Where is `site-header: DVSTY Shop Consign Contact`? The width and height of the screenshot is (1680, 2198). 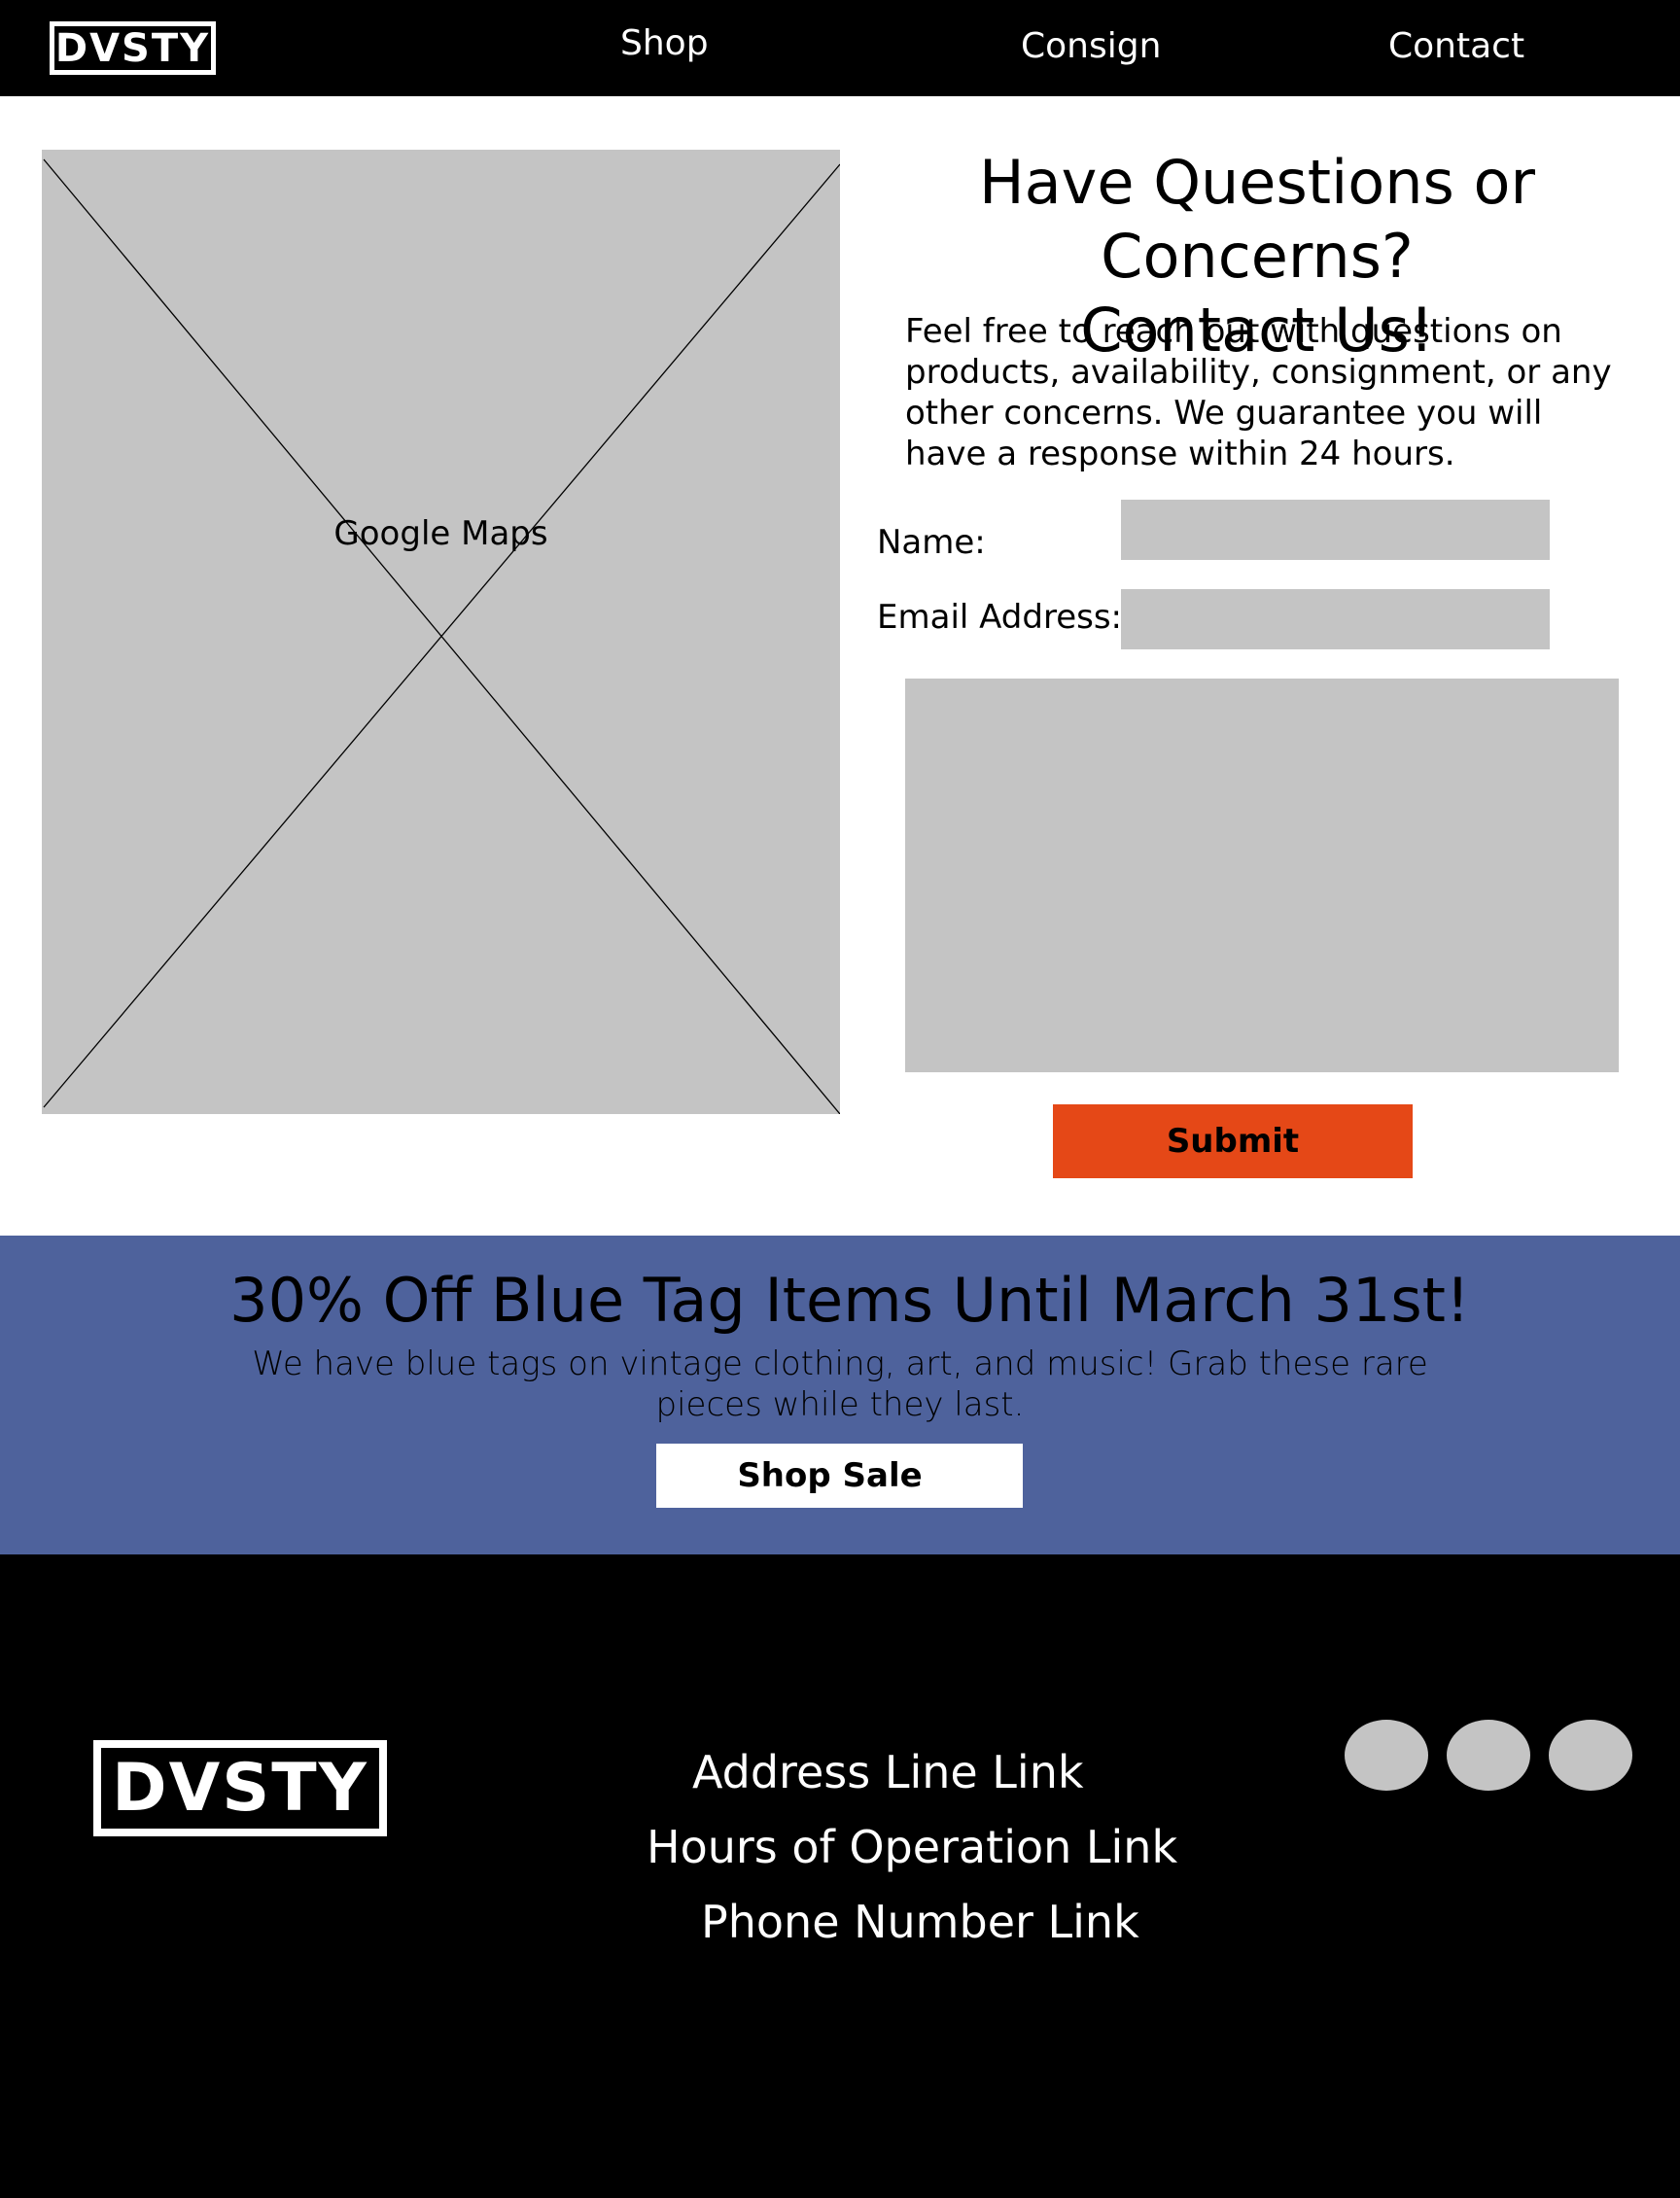
site-header: DVSTY Shop Consign Contact is located at coordinates (840, 48).